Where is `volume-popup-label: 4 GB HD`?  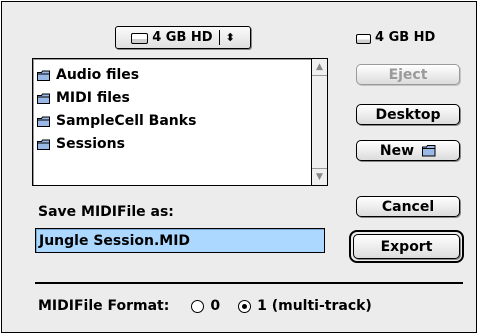
volume-popup-label: 4 GB HD is located at coordinates (182, 37).